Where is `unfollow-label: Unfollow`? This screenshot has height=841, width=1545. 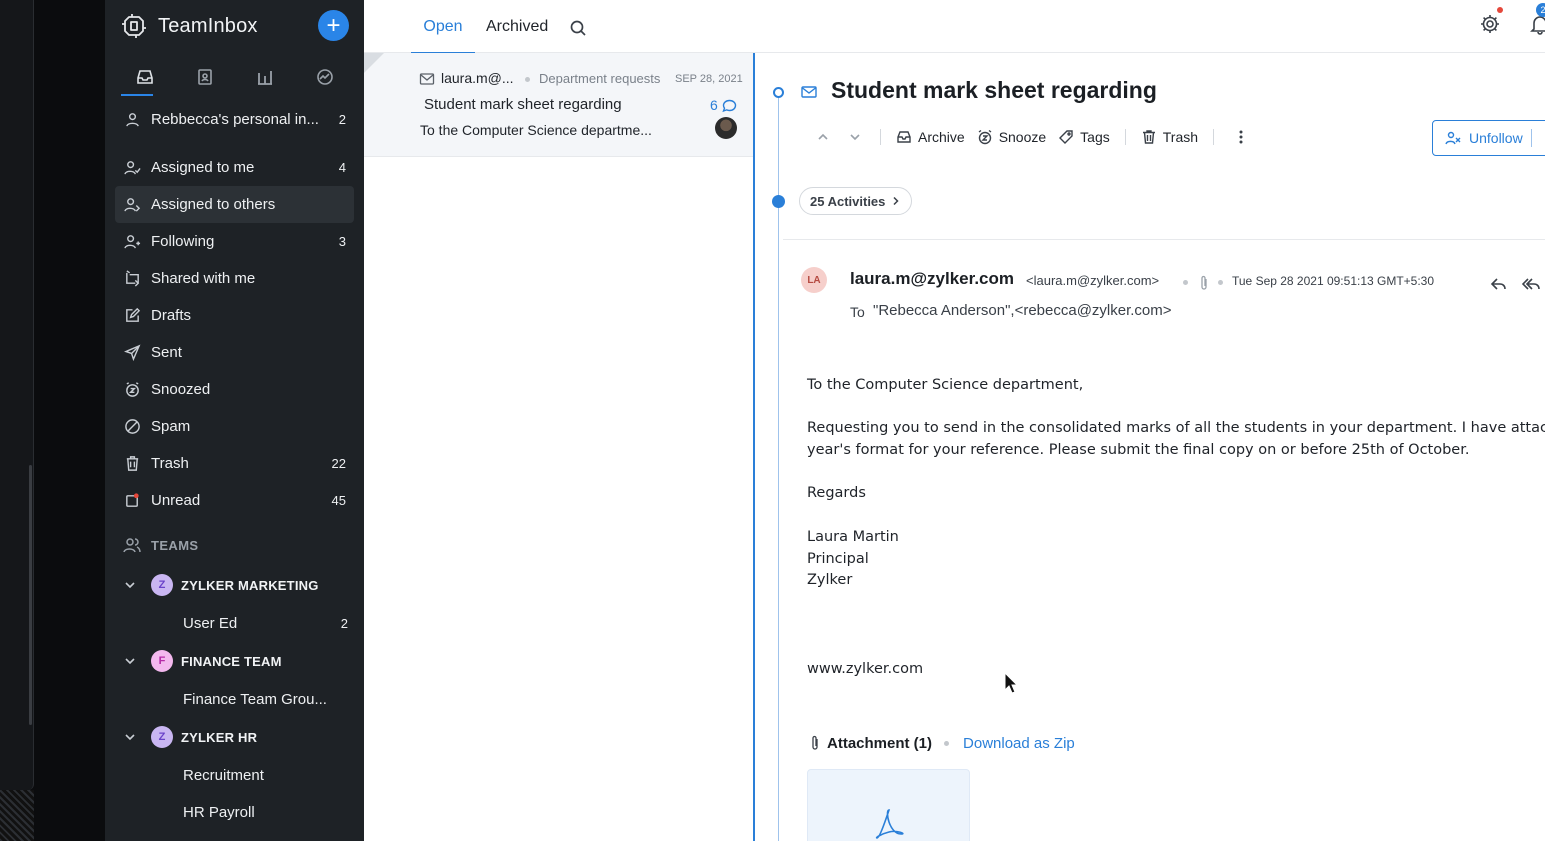 unfollow-label: Unfollow is located at coordinates (1496, 138).